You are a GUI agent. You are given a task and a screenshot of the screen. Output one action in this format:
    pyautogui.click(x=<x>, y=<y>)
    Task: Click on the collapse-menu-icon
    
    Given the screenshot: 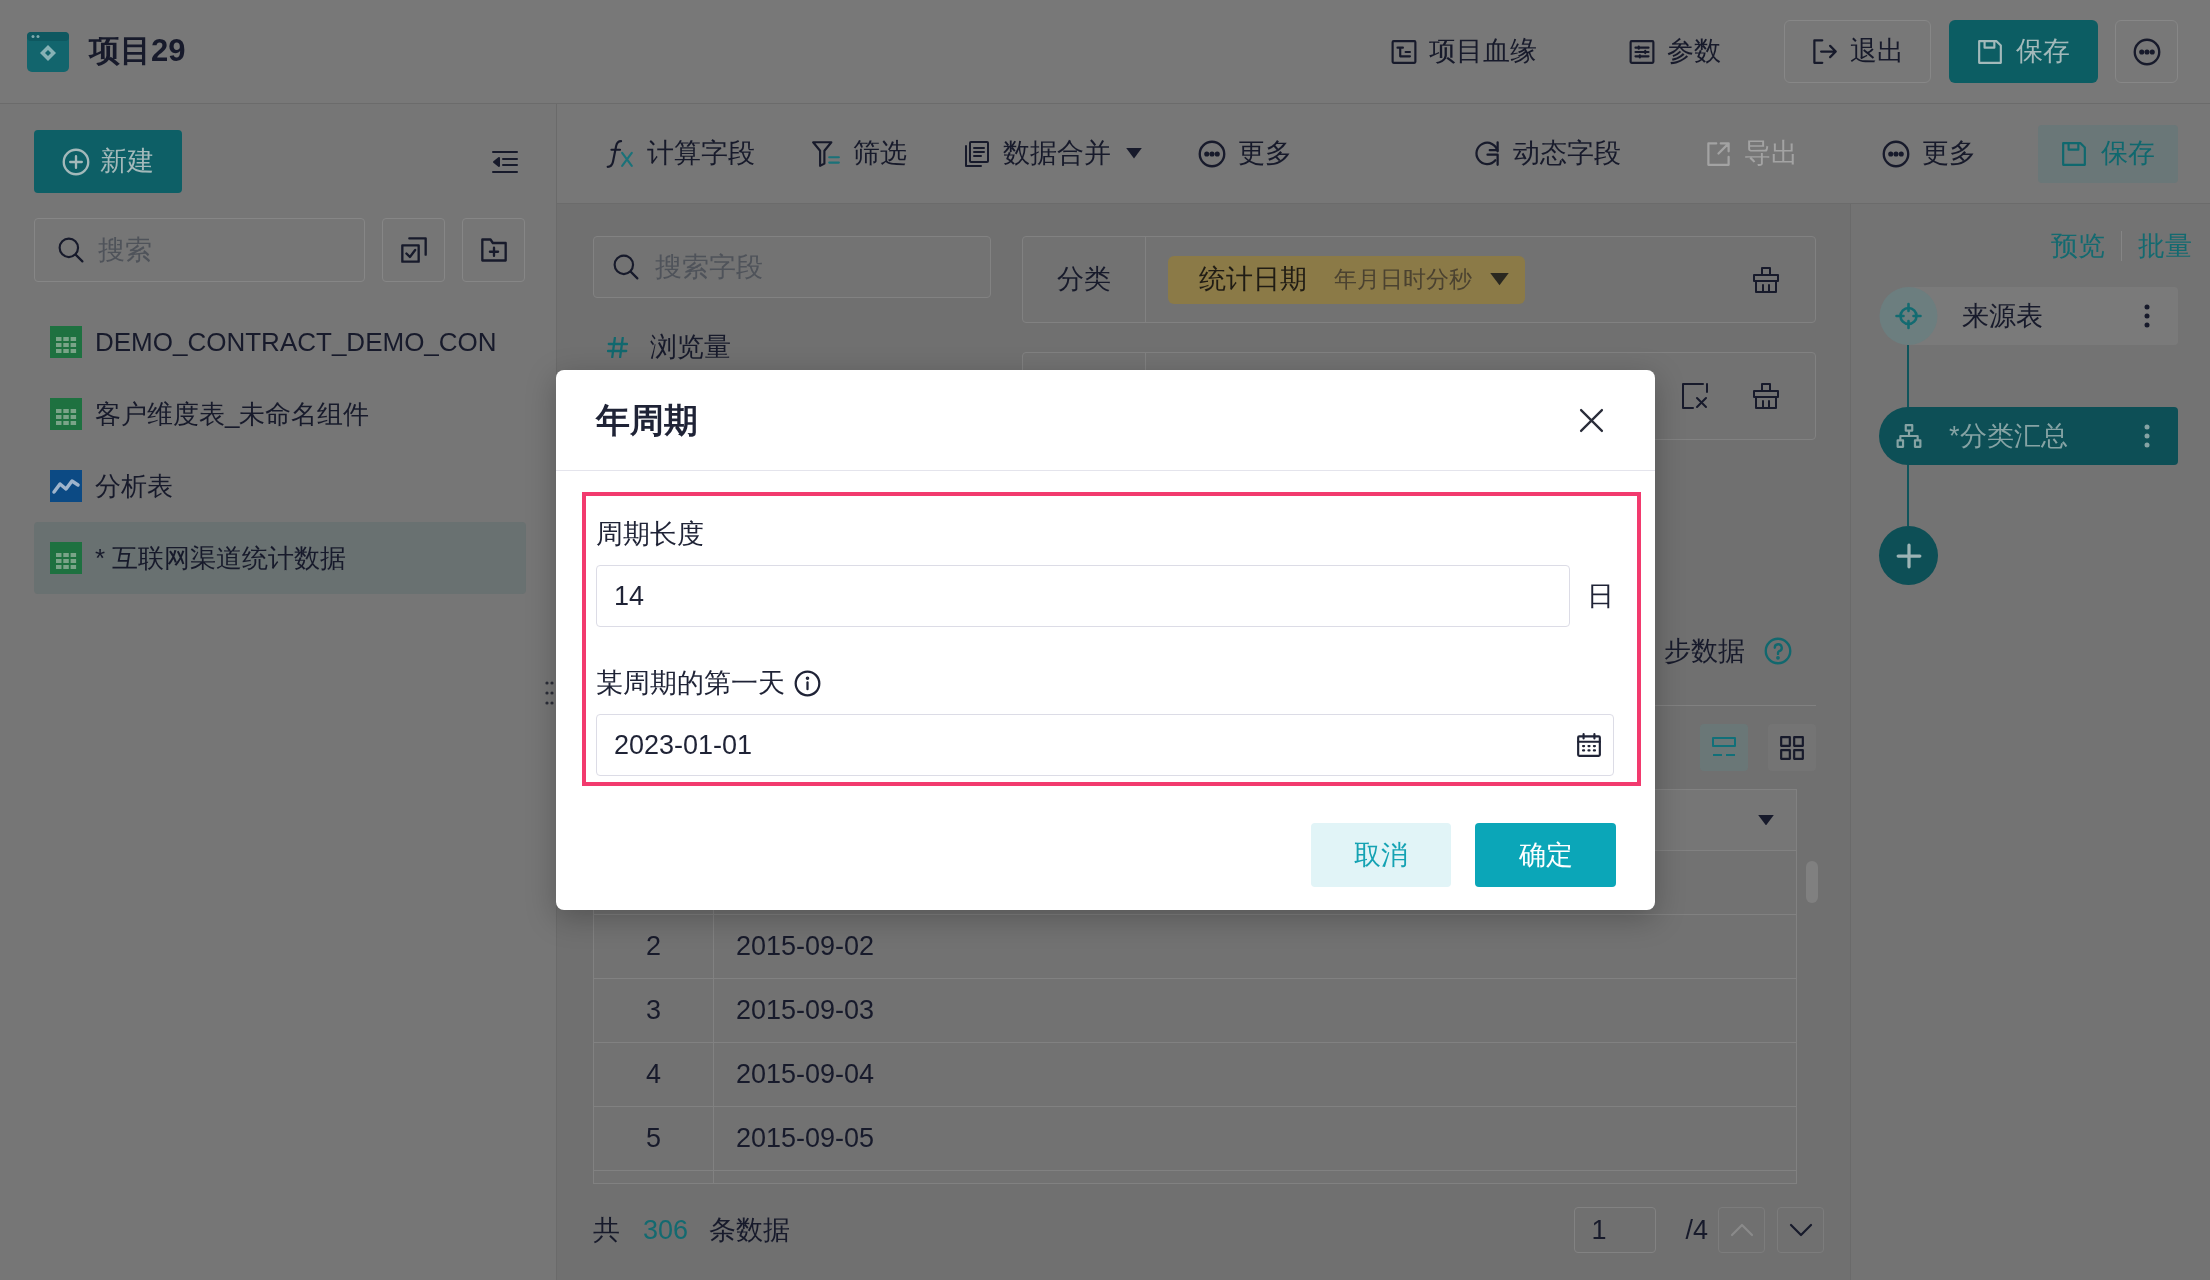 What is the action you would take?
    pyautogui.click(x=505, y=161)
    